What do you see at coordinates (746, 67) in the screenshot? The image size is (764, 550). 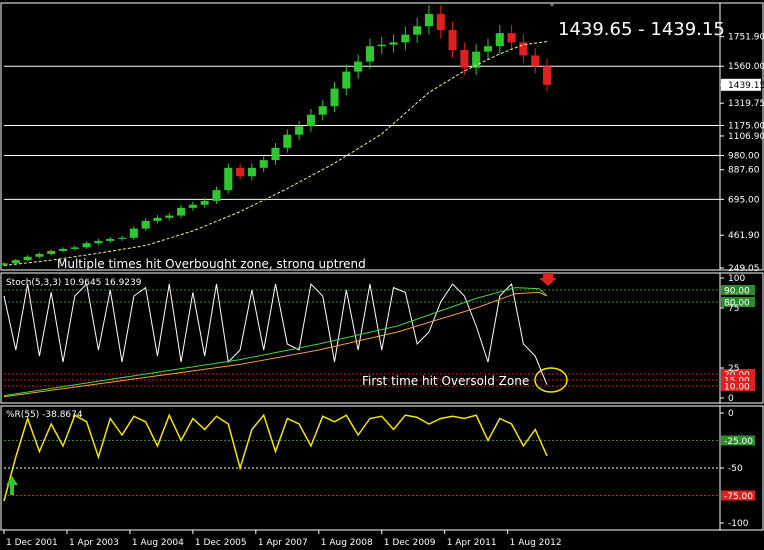 I see `price-tick-label: 1560.00` at bounding box center [746, 67].